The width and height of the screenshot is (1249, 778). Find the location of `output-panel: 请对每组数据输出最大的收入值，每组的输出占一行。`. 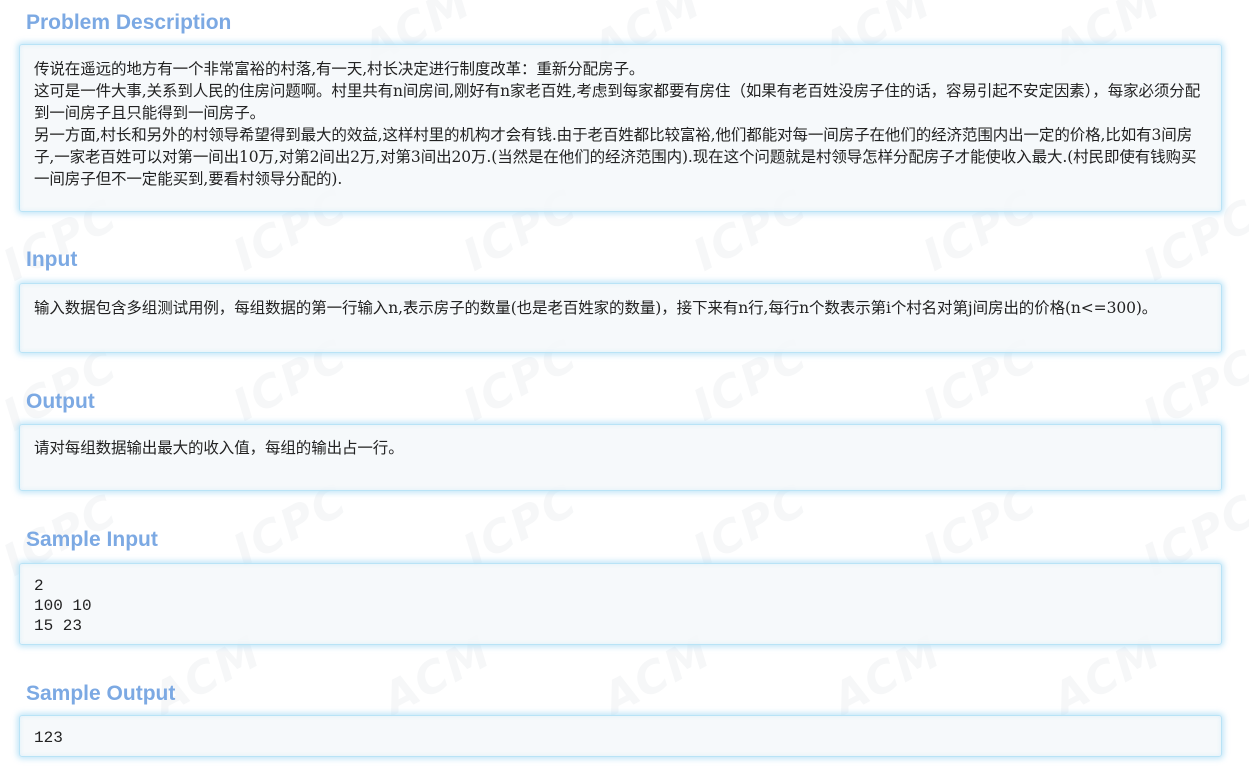

output-panel: 请对每组数据输出最大的收入值，每组的输出占一行。 is located at coordinates (620, 457).